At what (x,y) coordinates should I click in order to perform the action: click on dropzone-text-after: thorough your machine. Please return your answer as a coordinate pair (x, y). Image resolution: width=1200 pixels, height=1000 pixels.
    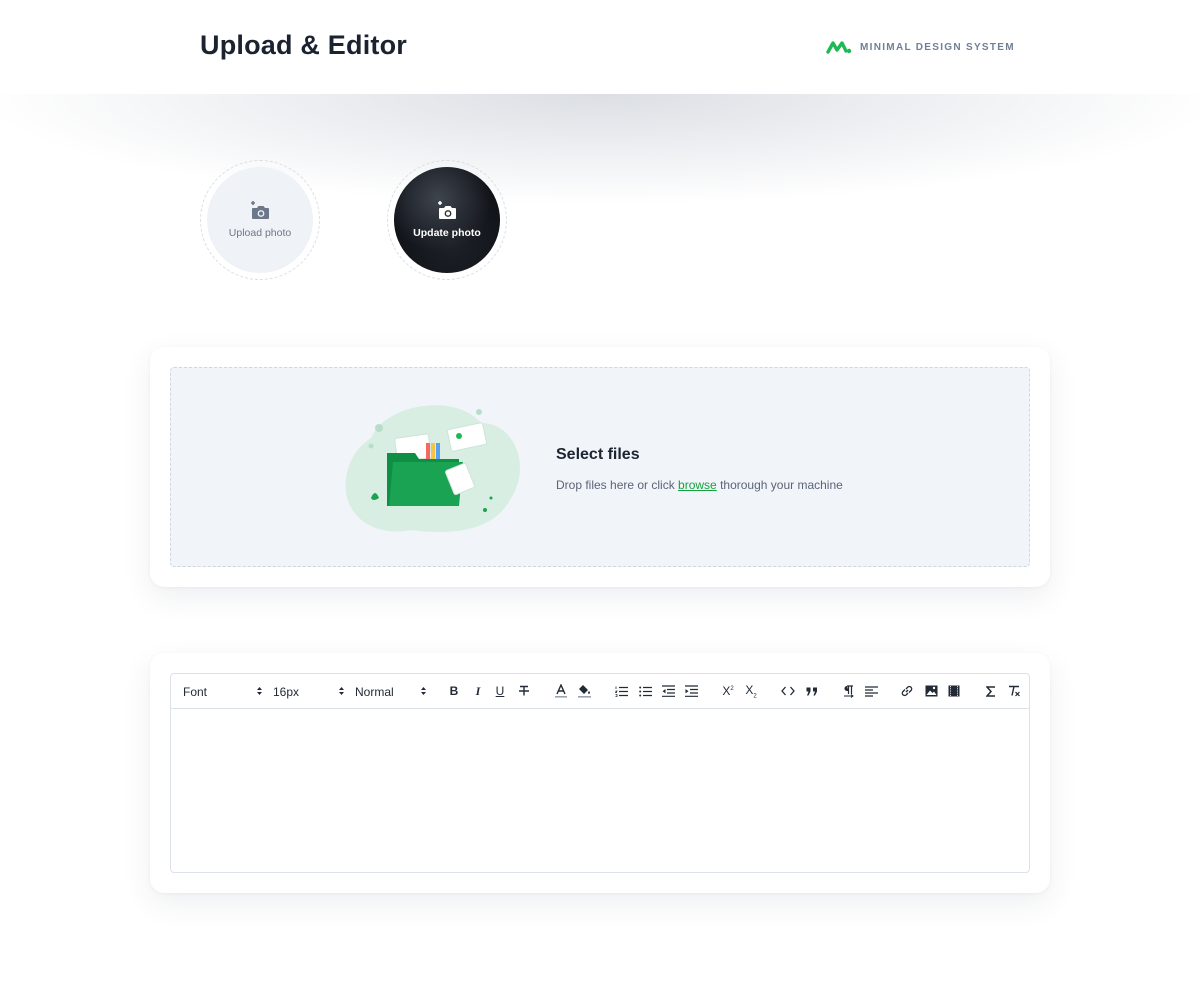
    Looking at the image, I should click on (779, 485).